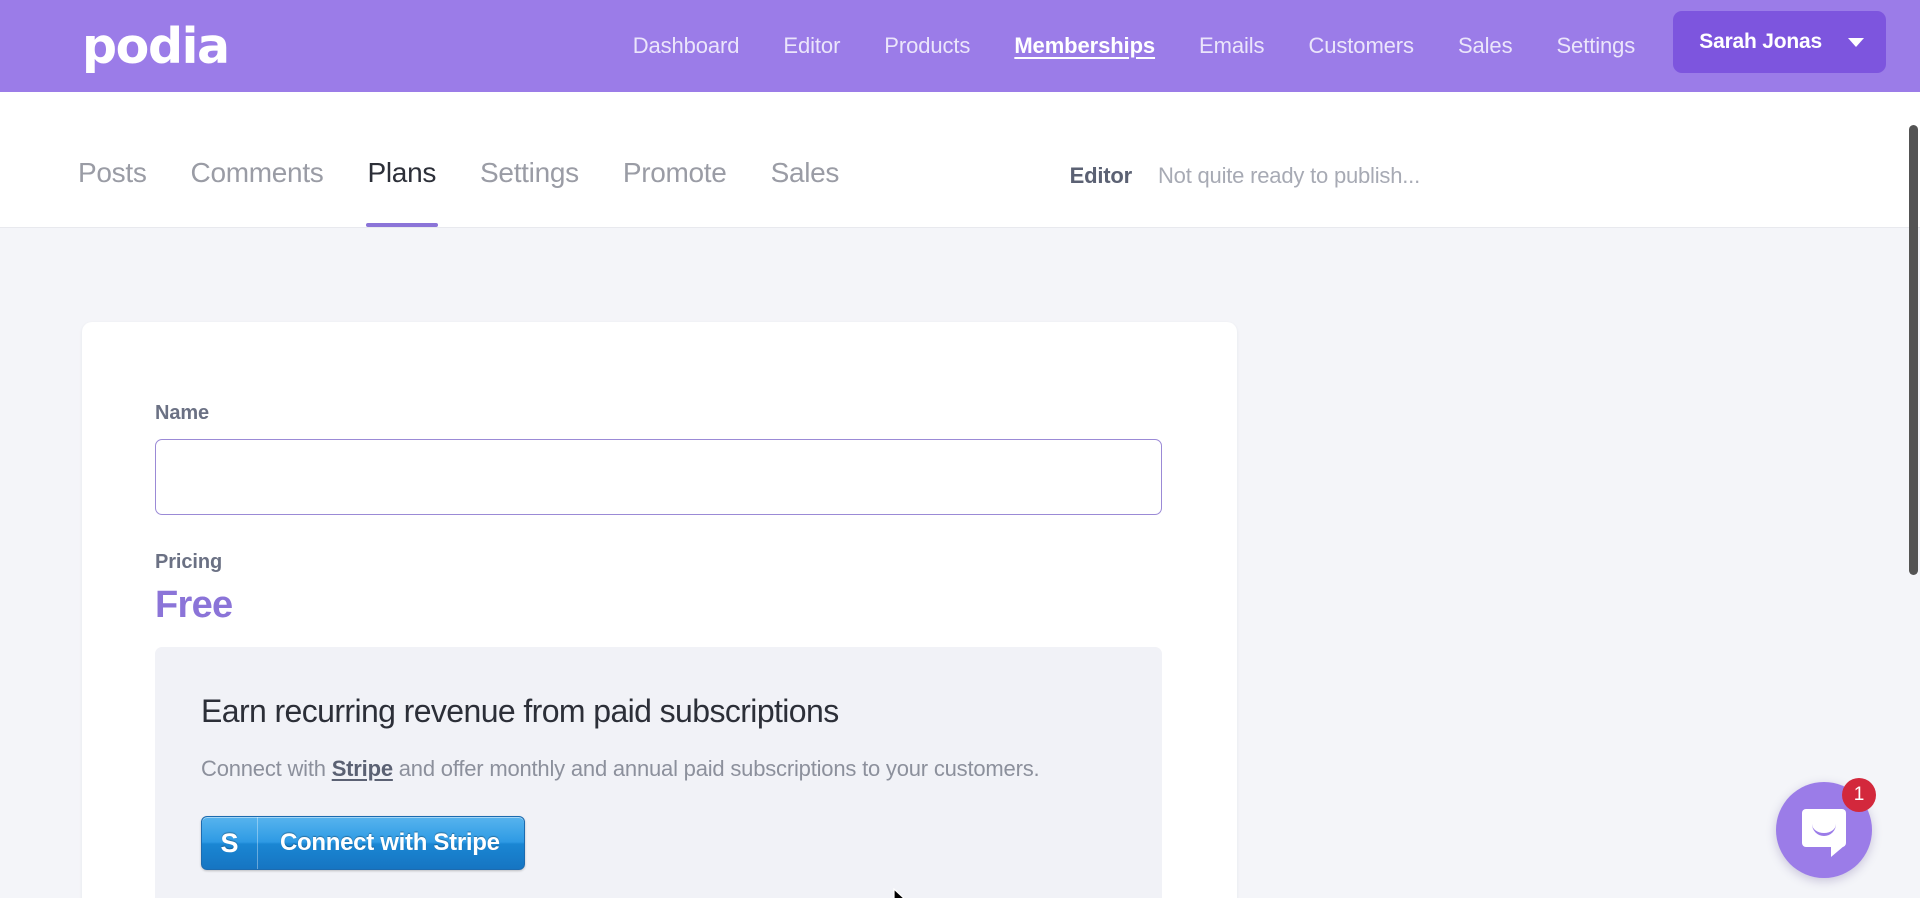 Image resolution: width=1920 pixels, height=898 pixels. What do you see at coordinates (1856, 42) in the screenshot?
I see `chevron-down-icon` at bounding box center [1856, 42].